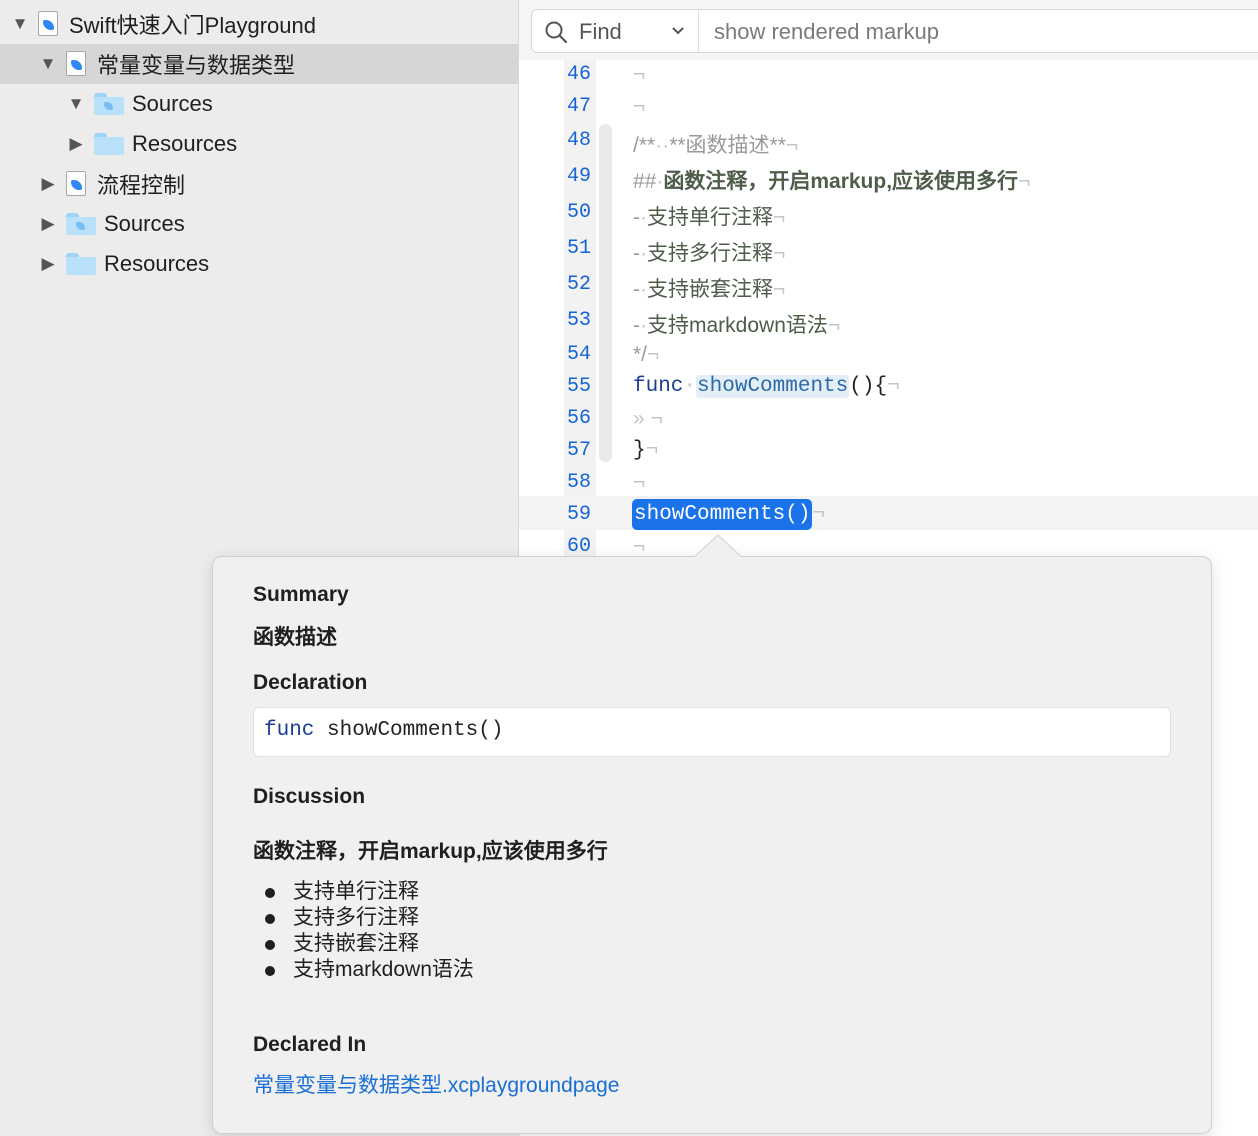 The height and width of the screenshot is (1136, 1258). Describe the element at coordinates (141, 185) in the screenshot. I see `tree-item-label: 流程控制` at that location.